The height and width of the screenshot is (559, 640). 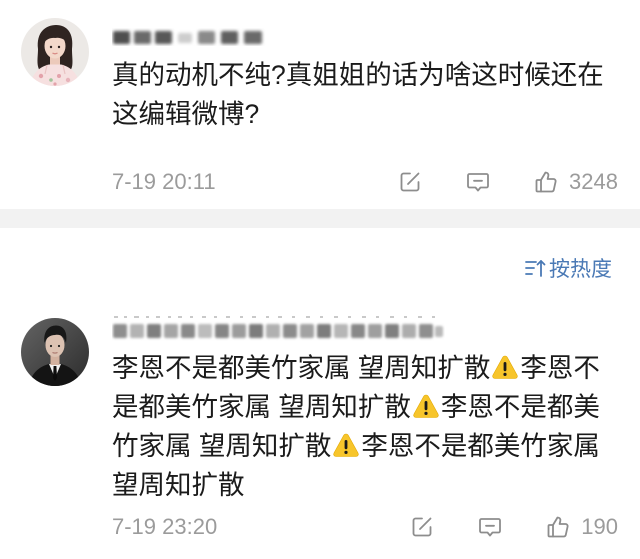 I want to click on comment-line: 竹家属 望周知扩散 李恩不是都美竹家属, so click(x=356, y=446).